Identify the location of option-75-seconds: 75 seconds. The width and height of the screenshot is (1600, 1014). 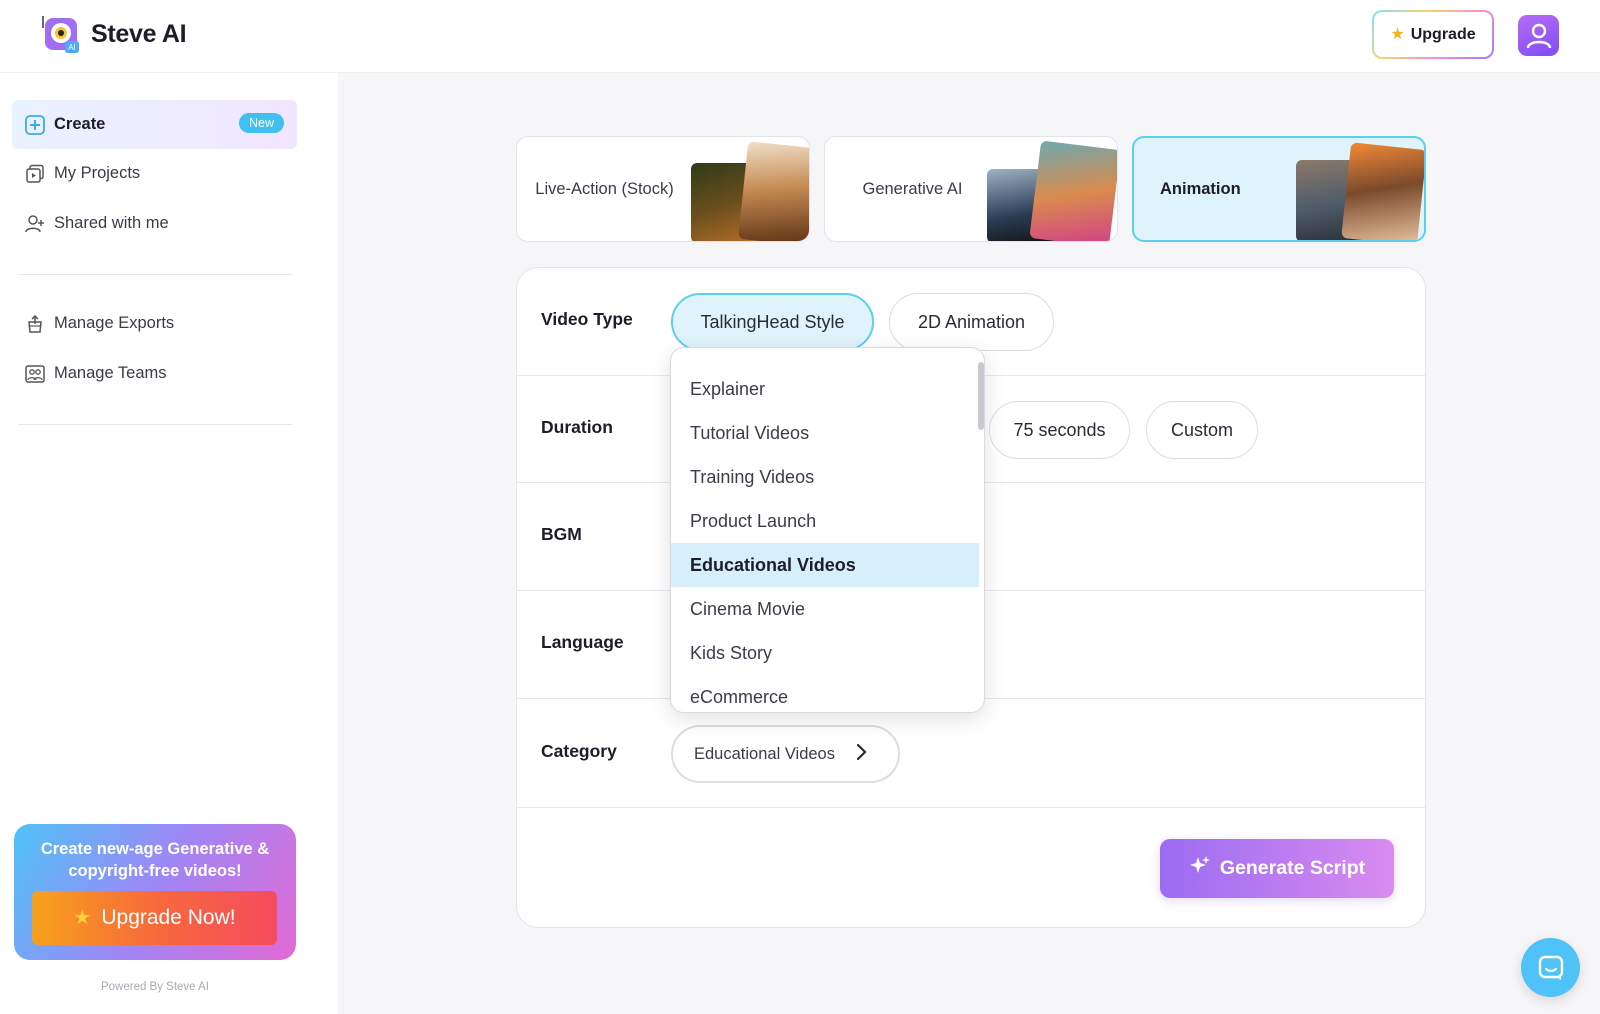
(1059, 430).